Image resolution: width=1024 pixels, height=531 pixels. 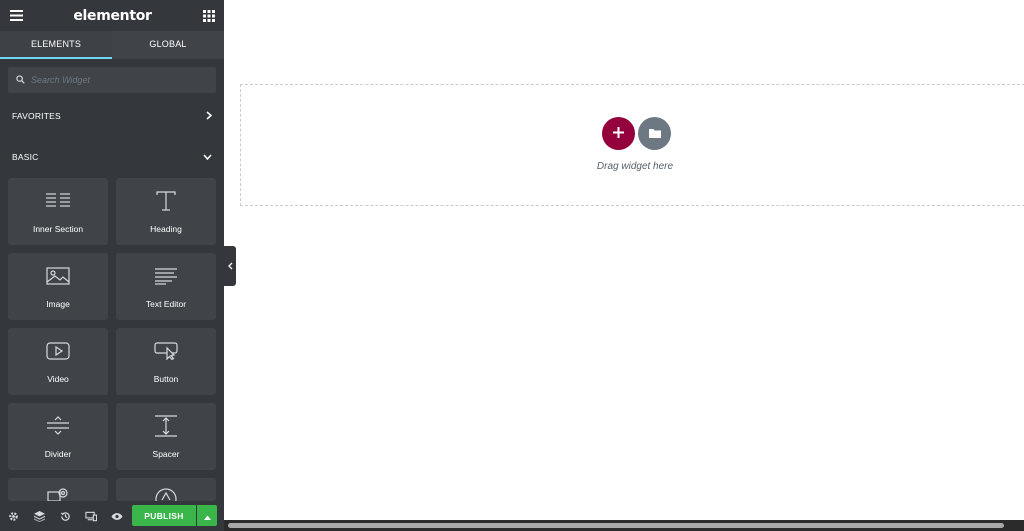 I want to click on widget-image: Image, so click(x=58, y=286).